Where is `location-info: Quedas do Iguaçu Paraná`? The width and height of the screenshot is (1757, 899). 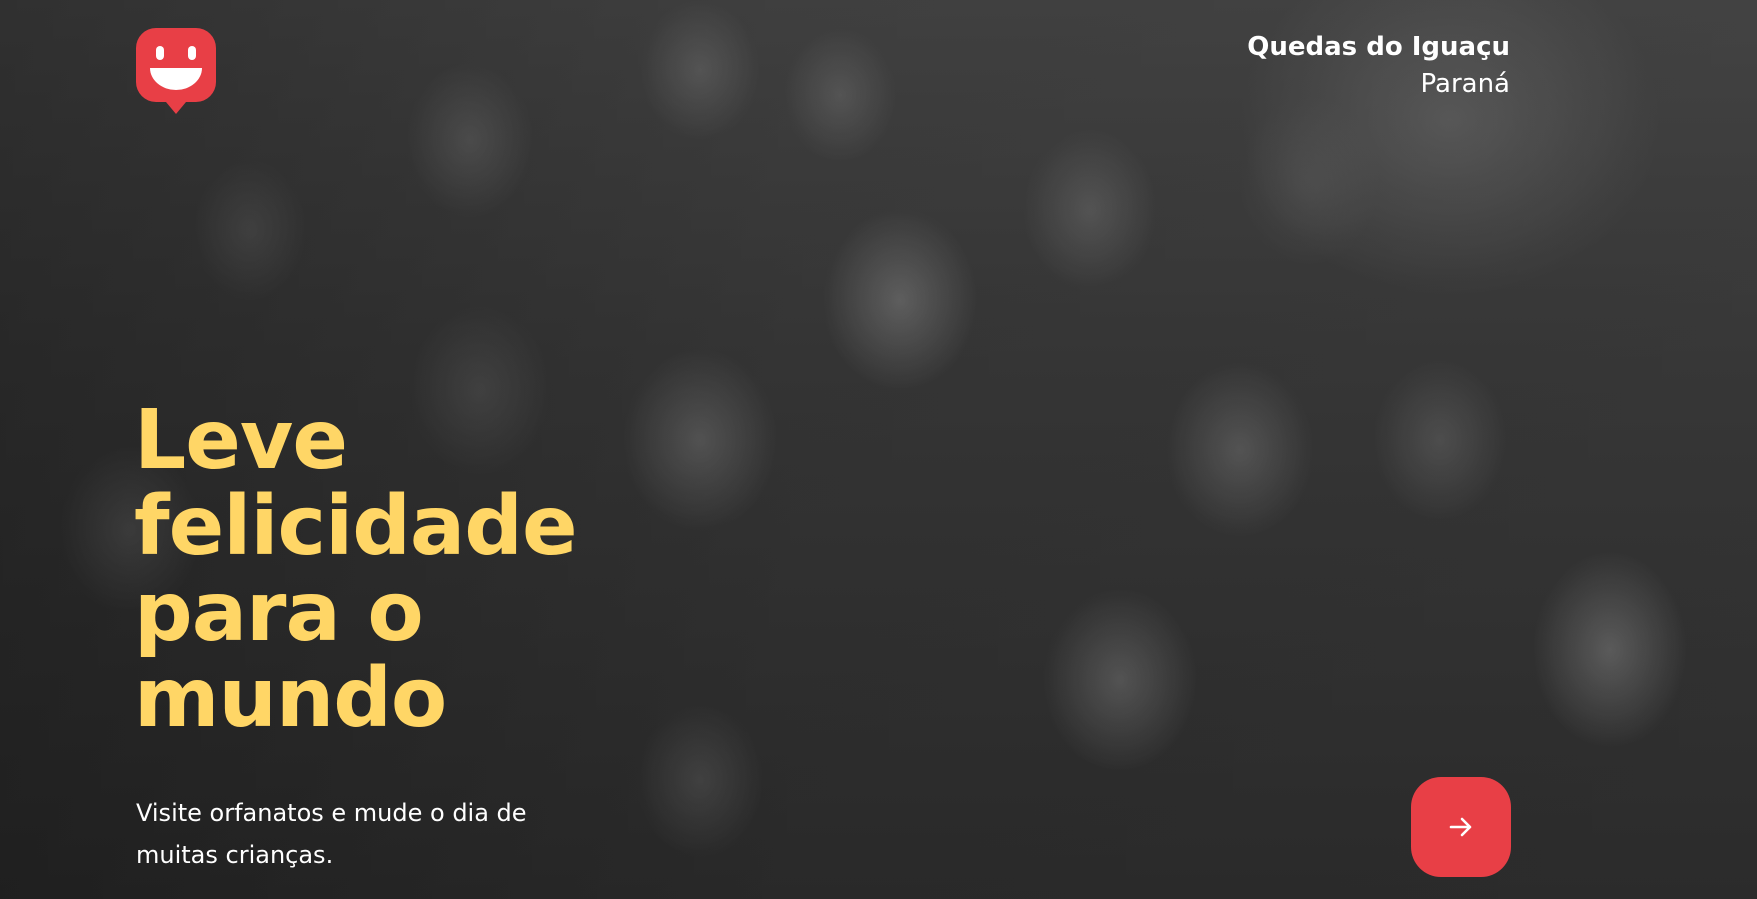 location-info: Quedas do Iguaçu Paraná is located at coordinates (1378, 67).